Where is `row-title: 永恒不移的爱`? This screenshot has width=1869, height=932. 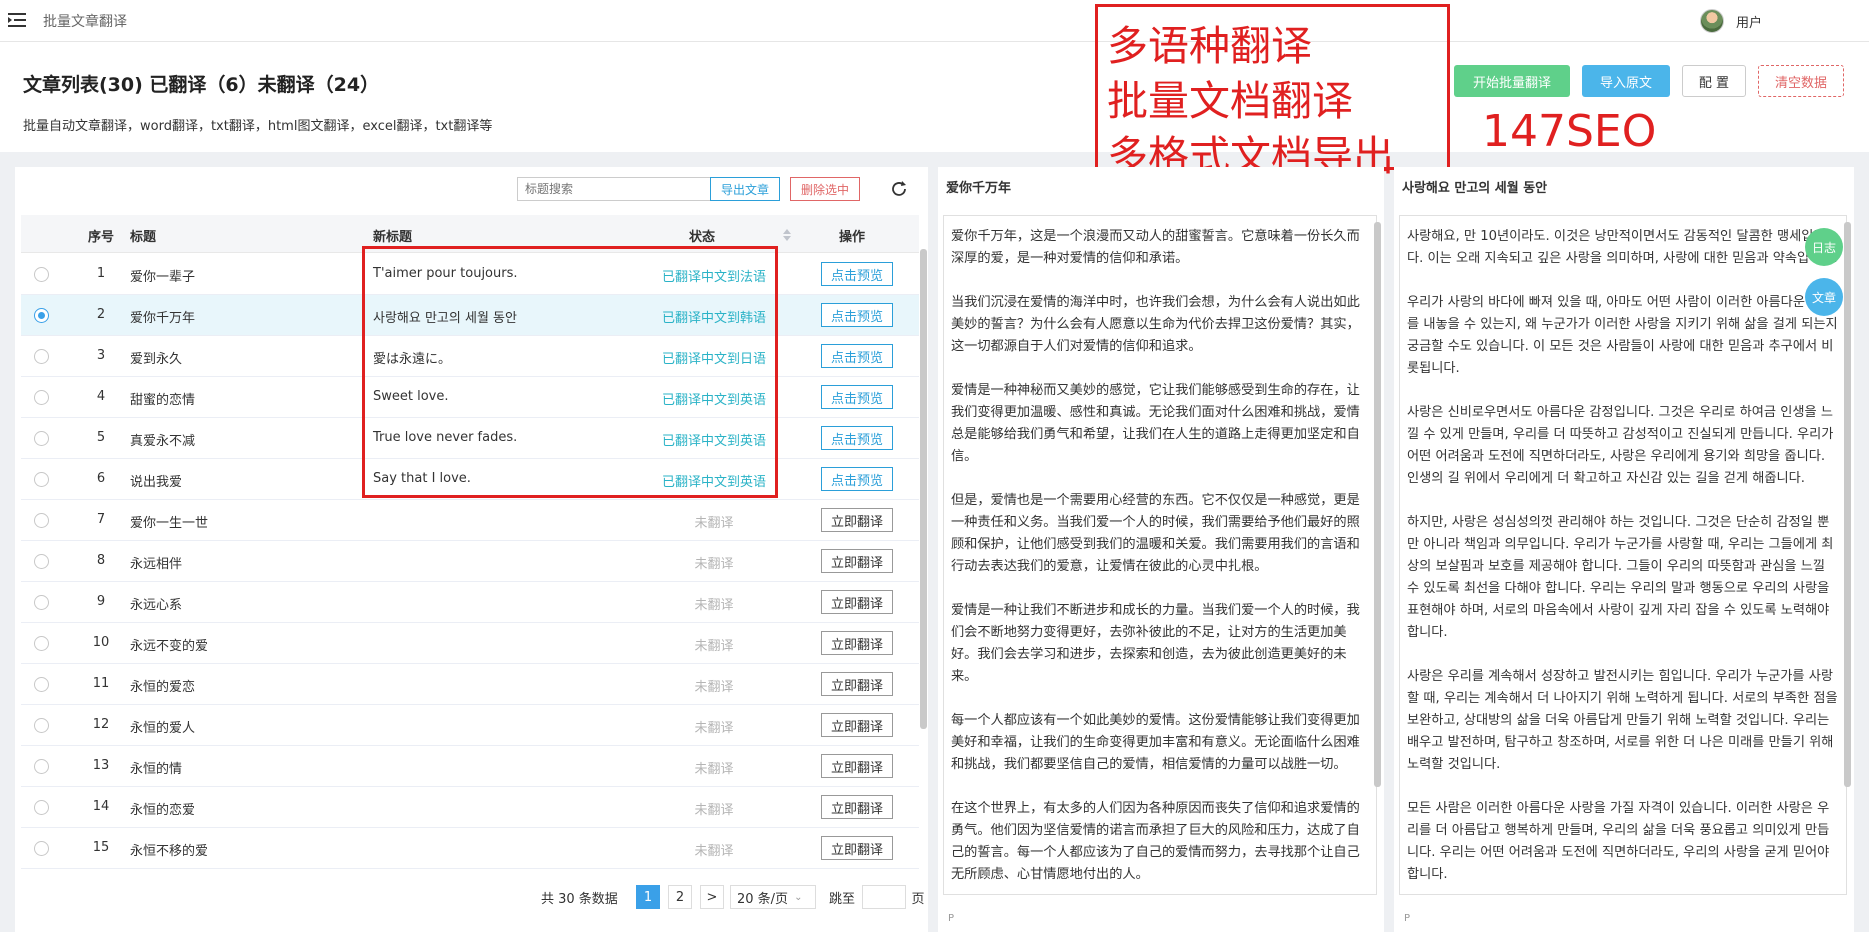 row-title: 永恒不移的爱 is located at coordinates (169, 851).